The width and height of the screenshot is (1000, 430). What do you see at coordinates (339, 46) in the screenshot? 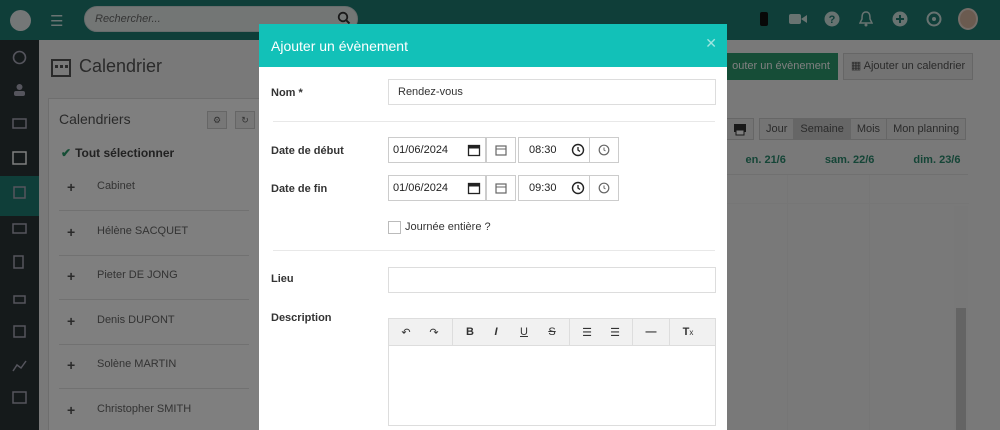
I see `modal-title: Ajouter un évènement` at bounding box center [339, 46].